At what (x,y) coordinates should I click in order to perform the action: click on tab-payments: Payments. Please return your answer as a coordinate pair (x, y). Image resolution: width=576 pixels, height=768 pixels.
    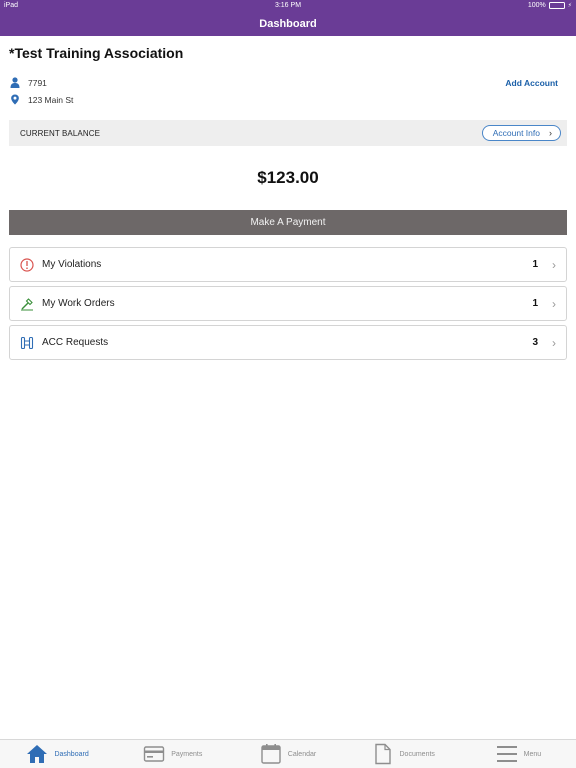
    Looking at the image, I should click on (172, 754).